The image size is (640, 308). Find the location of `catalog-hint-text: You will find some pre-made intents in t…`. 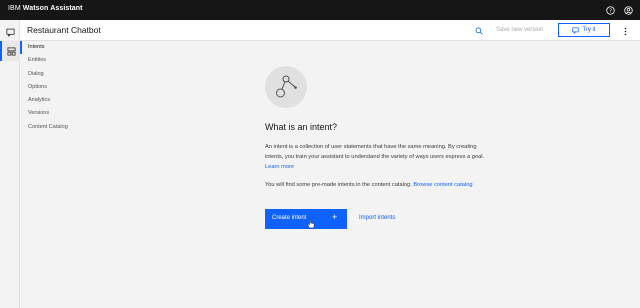

catalog-hint-text: You will find some pre-made intents in t… is located at coordinates (338, 185).